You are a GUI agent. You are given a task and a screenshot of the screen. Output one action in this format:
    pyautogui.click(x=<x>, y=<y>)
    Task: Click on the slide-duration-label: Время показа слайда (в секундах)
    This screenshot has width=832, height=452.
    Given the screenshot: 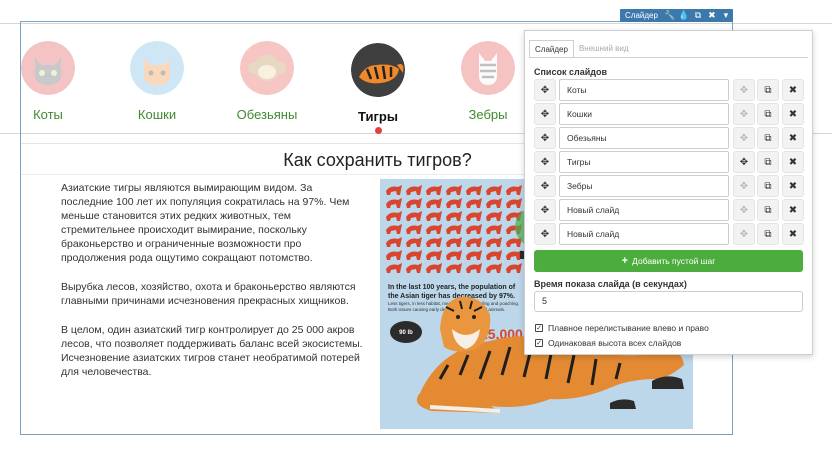 What is the action you would take?
    pyautogui.click(x=610, y=284)
    